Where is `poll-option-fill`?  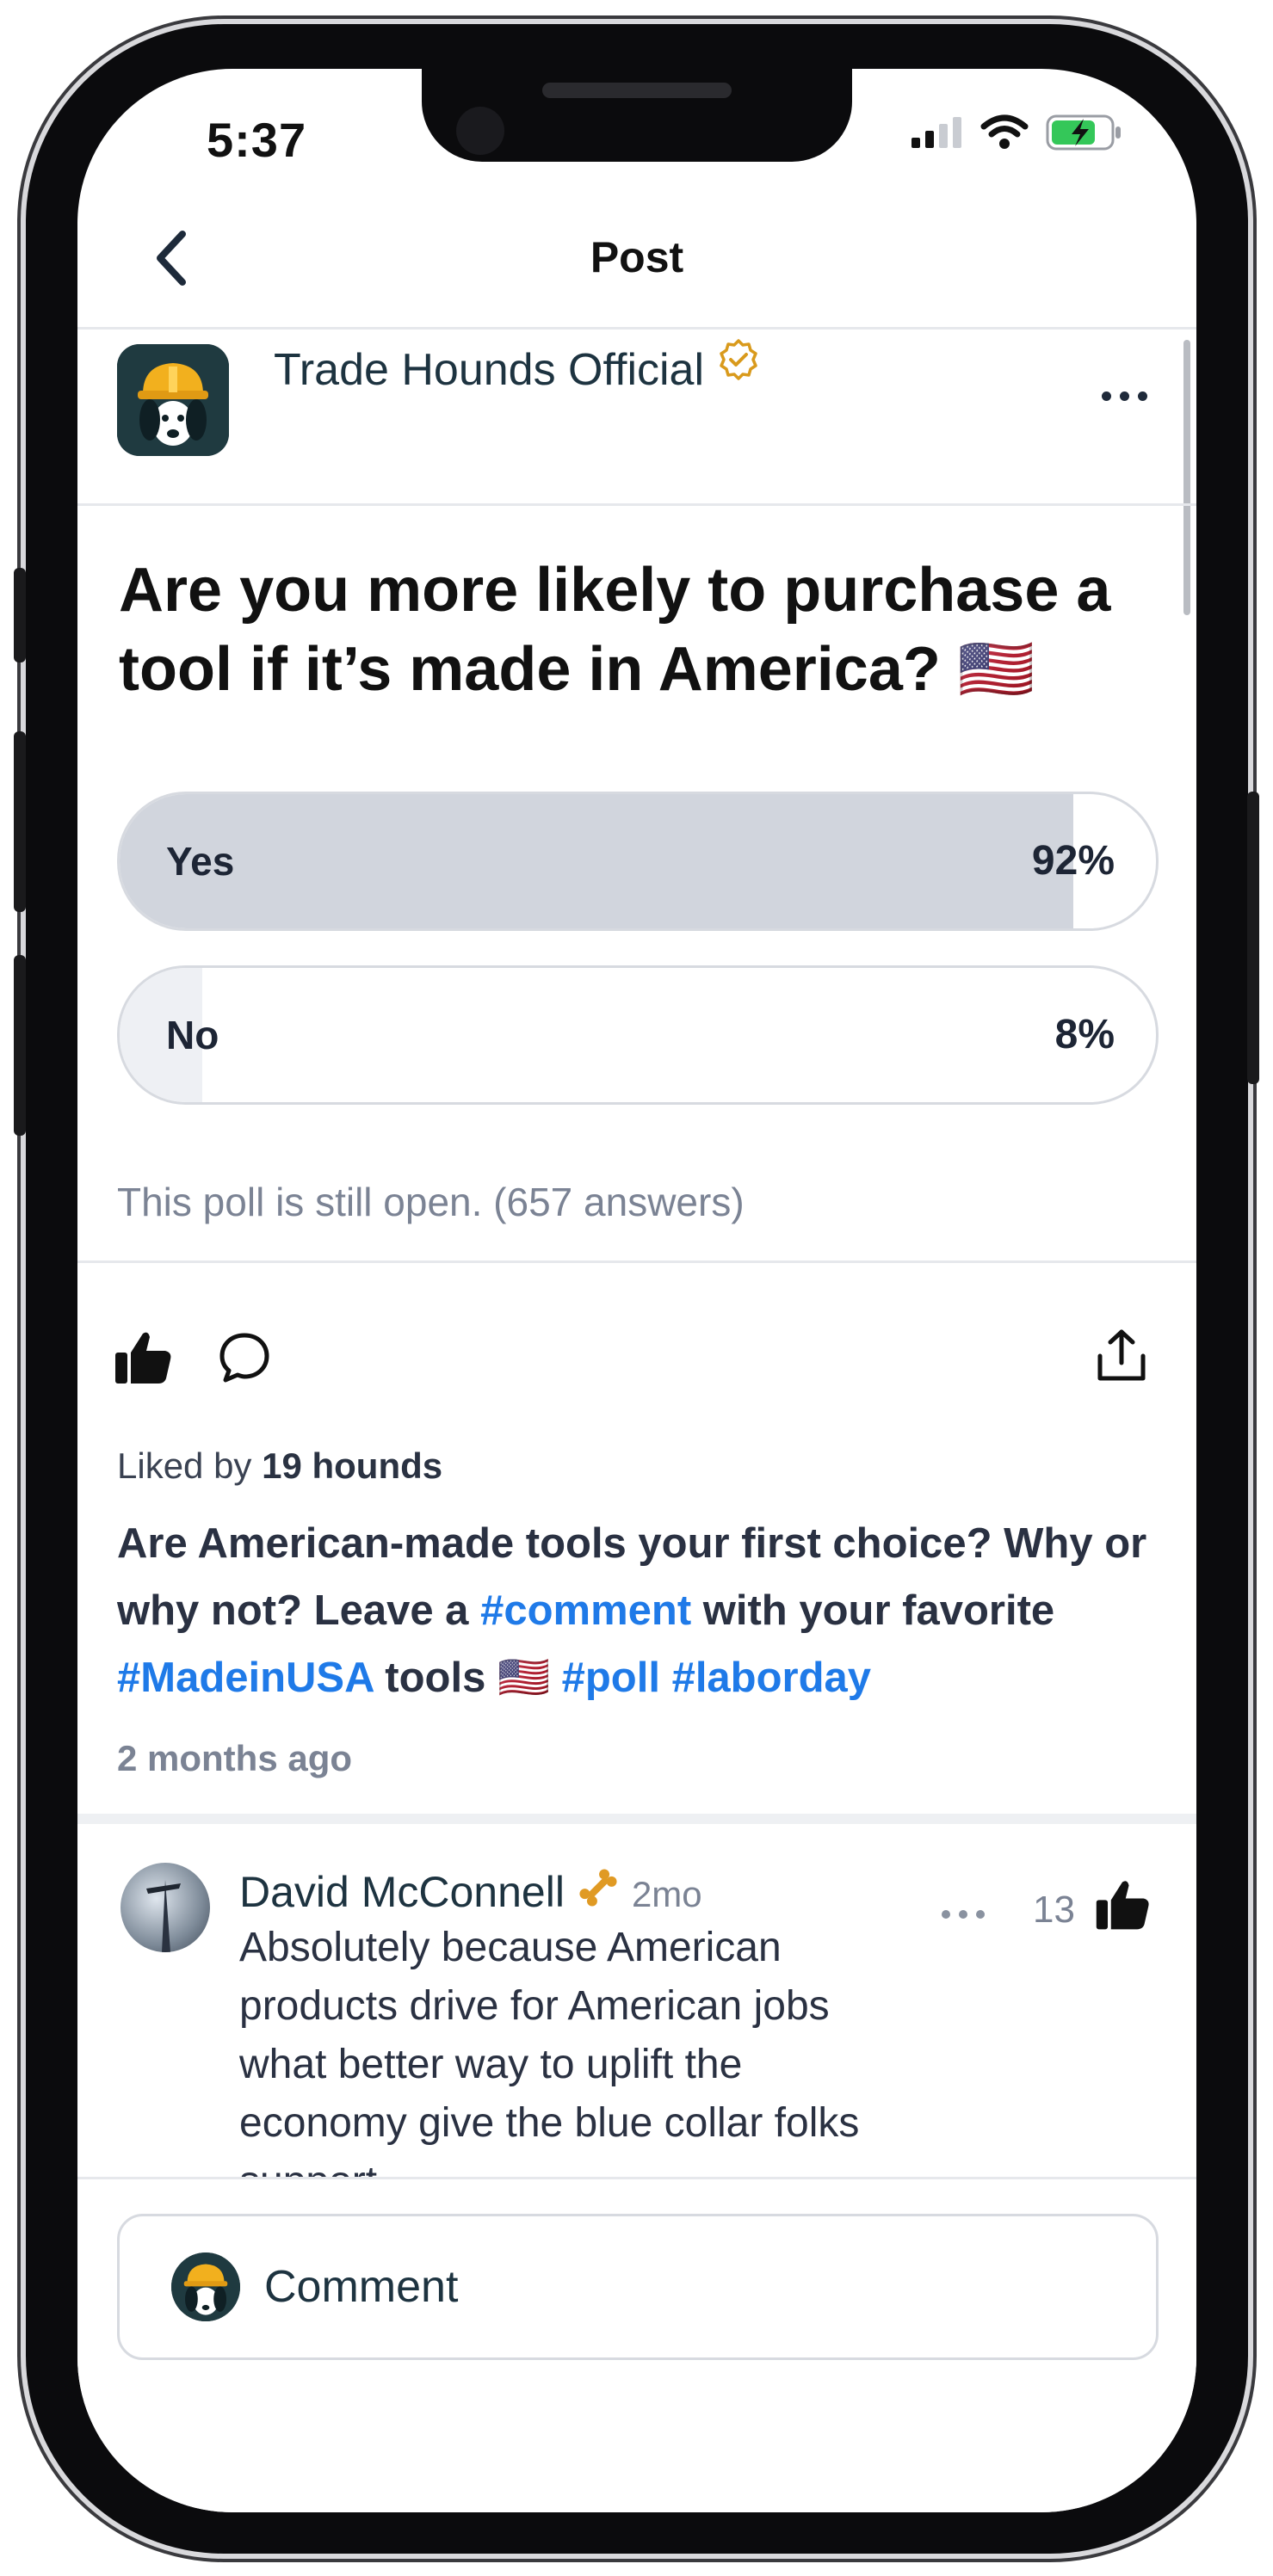
poll-option-fill is located at coordinates (596, 861).